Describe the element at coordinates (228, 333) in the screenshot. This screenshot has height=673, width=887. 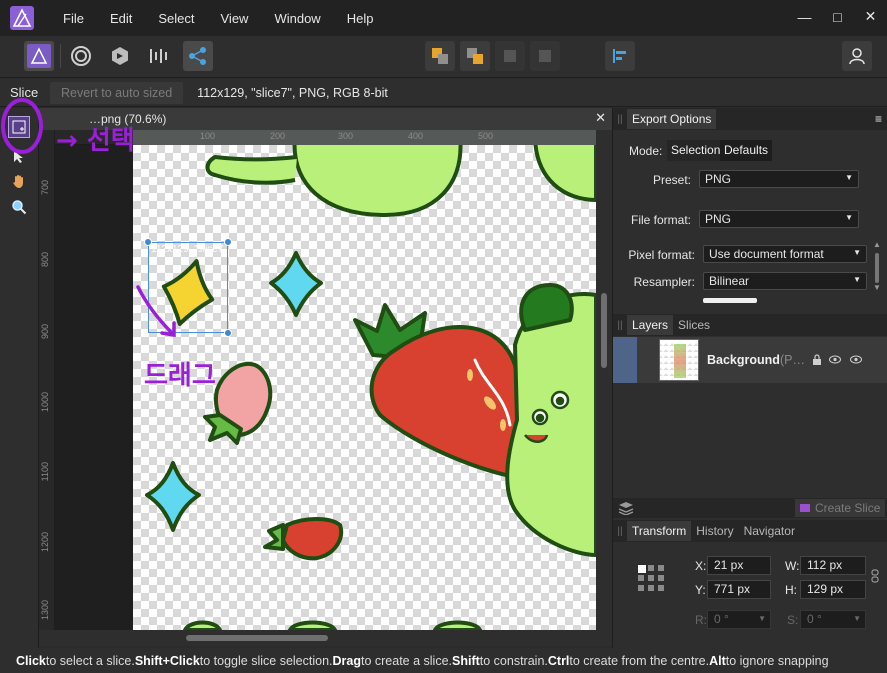
I see `slice-handle-bottom-right` at that location.